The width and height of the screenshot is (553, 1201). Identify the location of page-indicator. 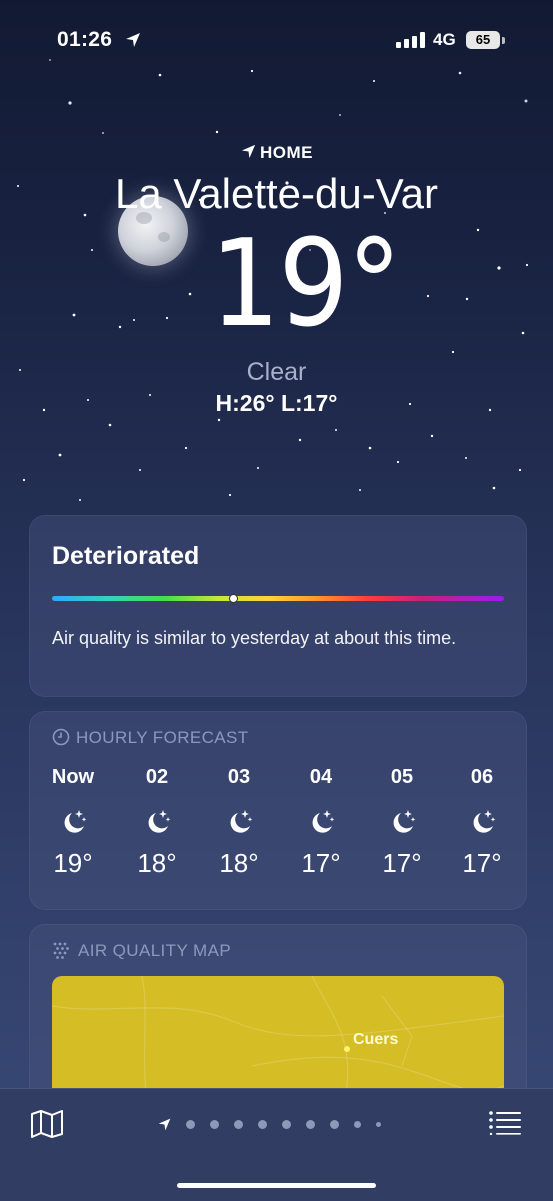
(276, 1124).